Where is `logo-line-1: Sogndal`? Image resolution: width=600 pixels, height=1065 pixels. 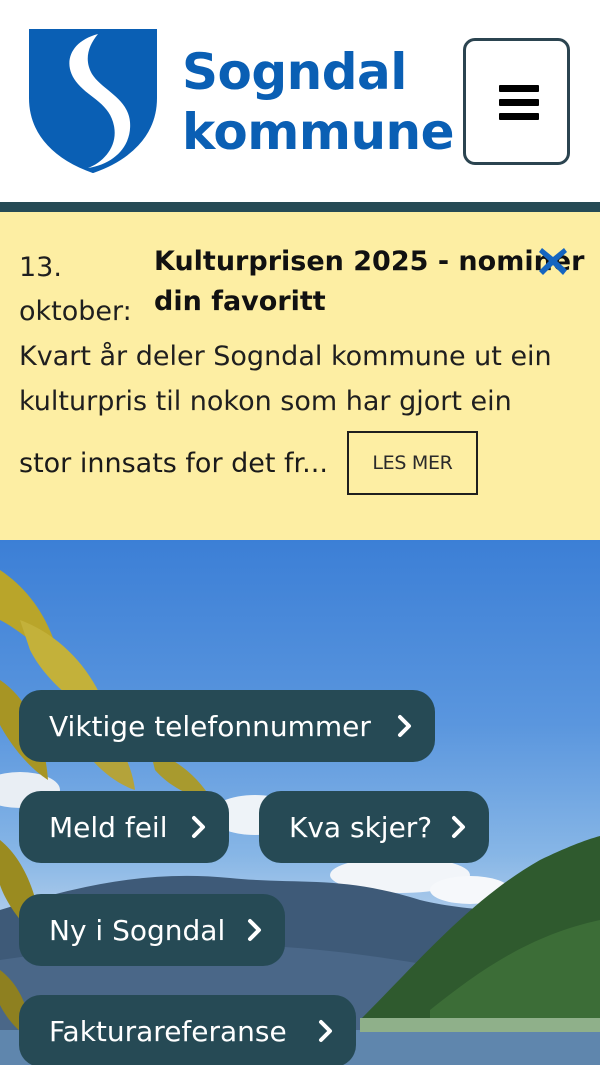 logo-line-1: Sogndal is located at coordinates (294, 72).